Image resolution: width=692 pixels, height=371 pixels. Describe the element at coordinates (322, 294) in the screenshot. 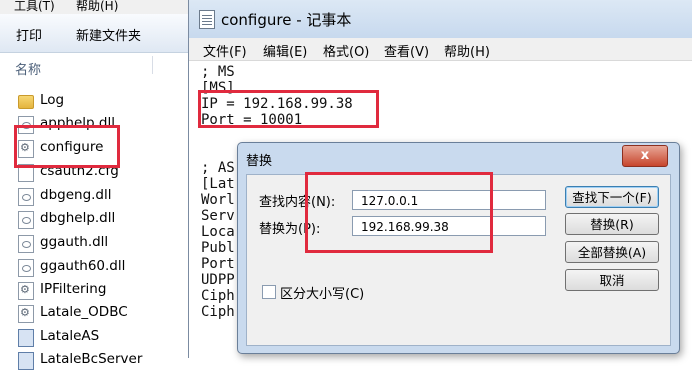

I see `match-case-label: 区分大小写(C)` at that location.